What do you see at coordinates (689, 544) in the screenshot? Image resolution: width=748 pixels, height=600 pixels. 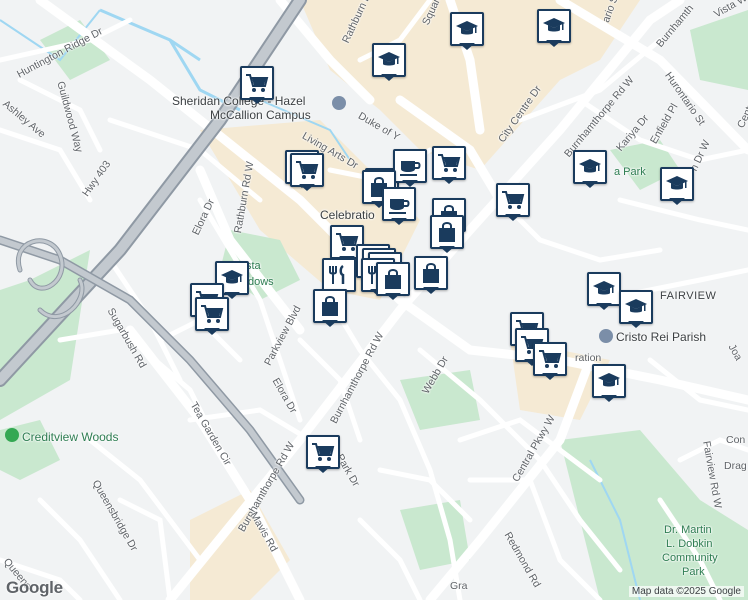 I see `label-dobkin-2: L. Dobkin` at bounding box center [689, 544].